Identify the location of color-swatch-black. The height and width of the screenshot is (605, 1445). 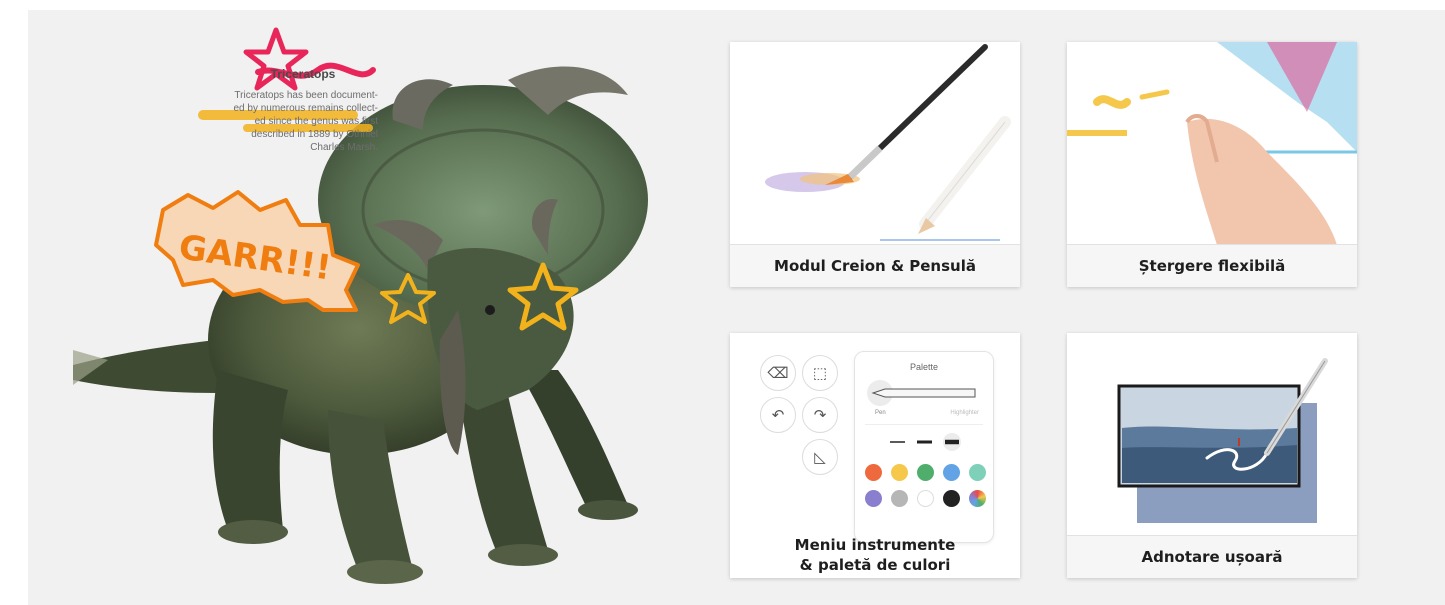
(951, 498).